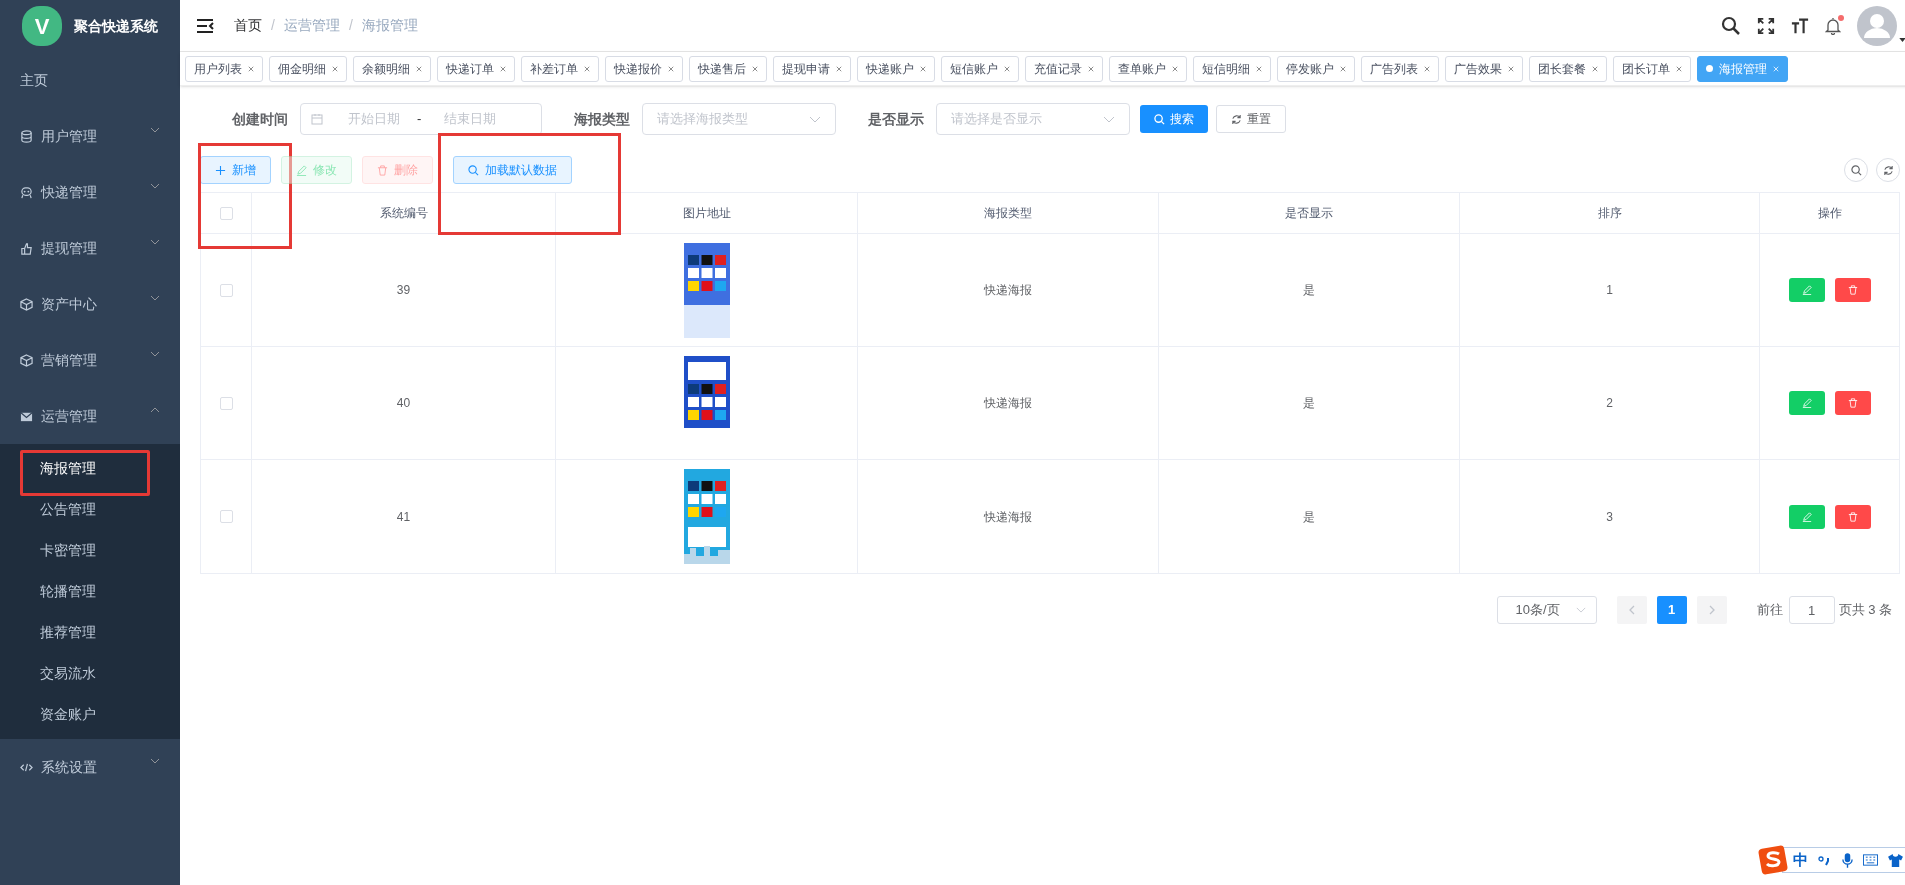 Image resolution: width=1905 pixels, height=885 pixels. I want to click on tab: 快递订单, so click(476, 68).